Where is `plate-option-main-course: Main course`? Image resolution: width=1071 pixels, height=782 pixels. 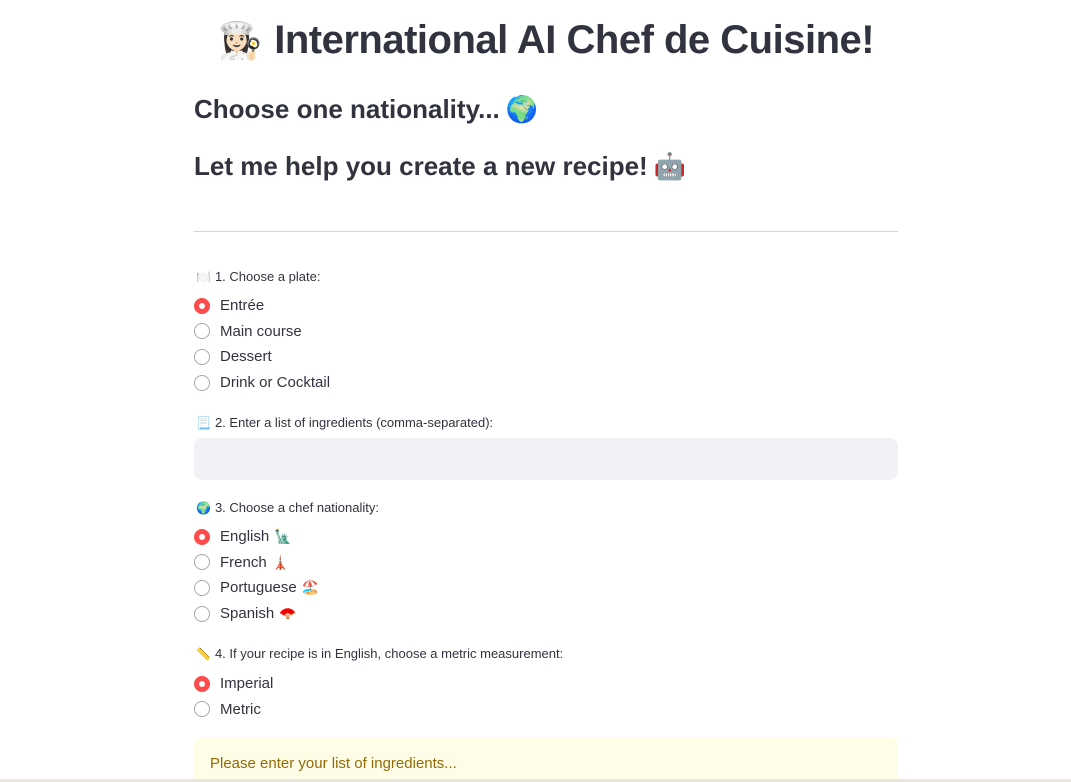
plate-option-main-course: Main course is located at coordinates (262, 332).